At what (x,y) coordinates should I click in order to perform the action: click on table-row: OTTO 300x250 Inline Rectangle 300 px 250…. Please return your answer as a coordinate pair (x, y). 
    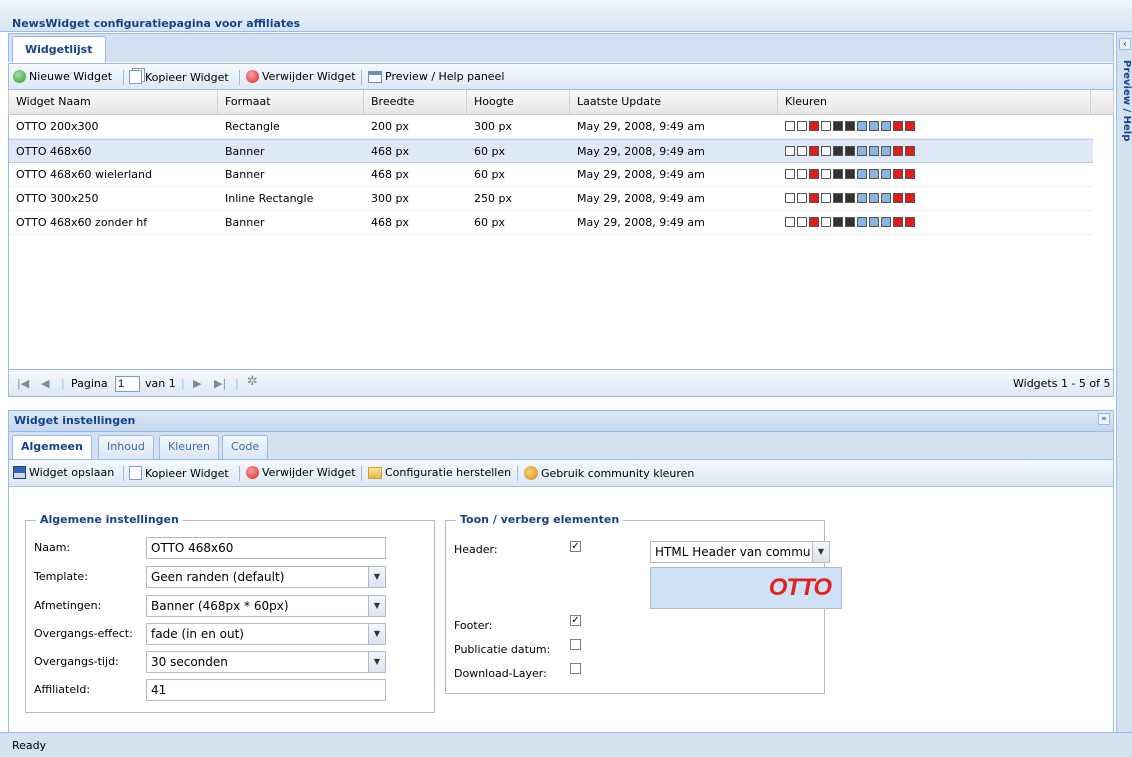
    Looking at the image, I should click on (551, 199).